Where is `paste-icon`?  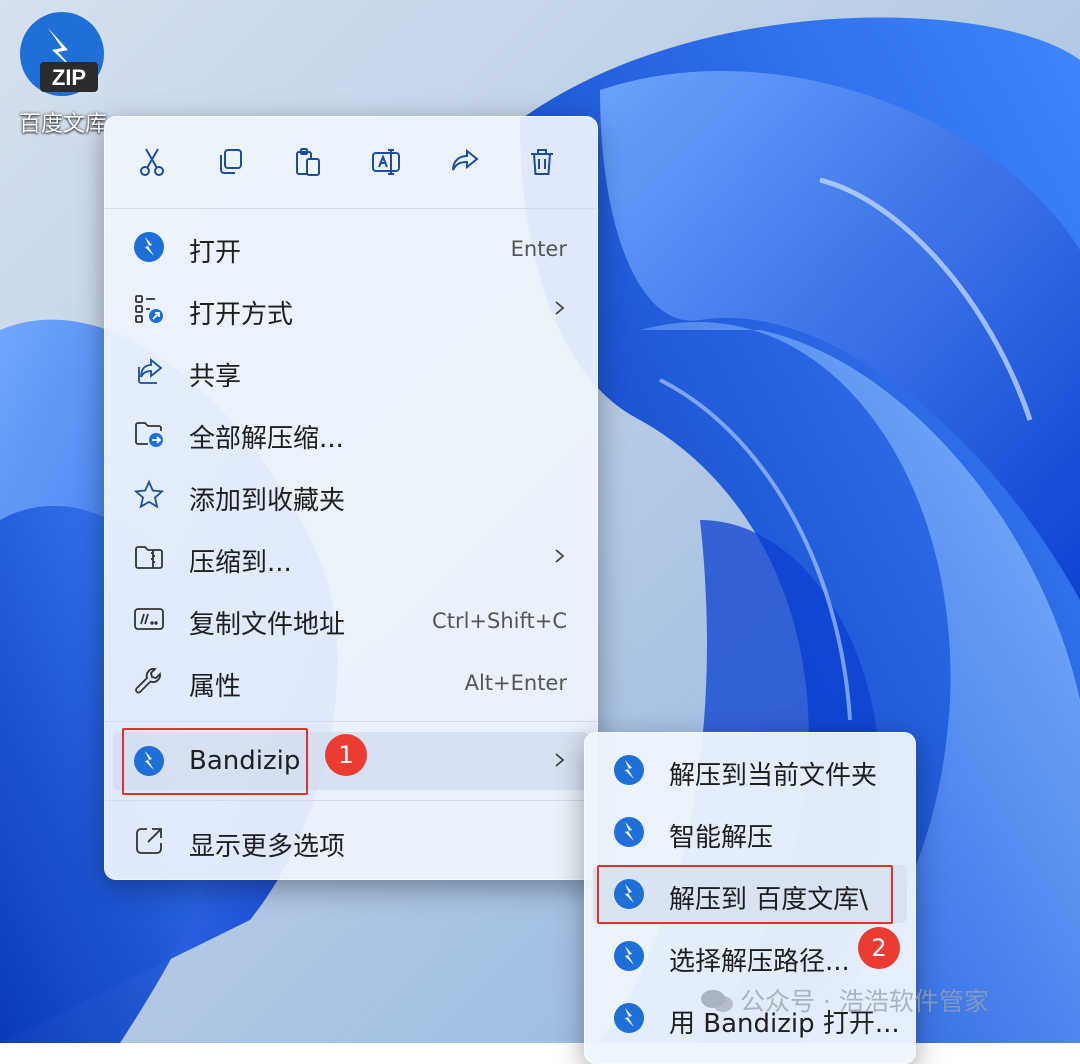
paste-icon is located at coordinates (308, 162).